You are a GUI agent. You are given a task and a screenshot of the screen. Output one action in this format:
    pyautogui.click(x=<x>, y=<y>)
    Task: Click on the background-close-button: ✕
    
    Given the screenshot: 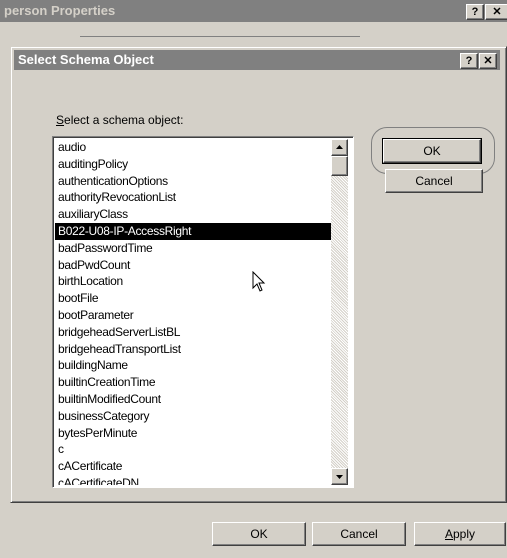 What is the action you would take?
    pyautogui.click(x=496, y=12)
    